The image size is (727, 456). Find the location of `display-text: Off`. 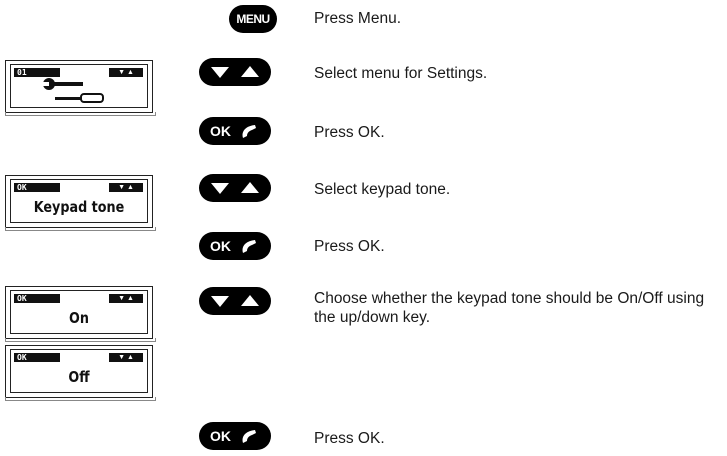

display-text: Off is located at coordinates (79, 377).